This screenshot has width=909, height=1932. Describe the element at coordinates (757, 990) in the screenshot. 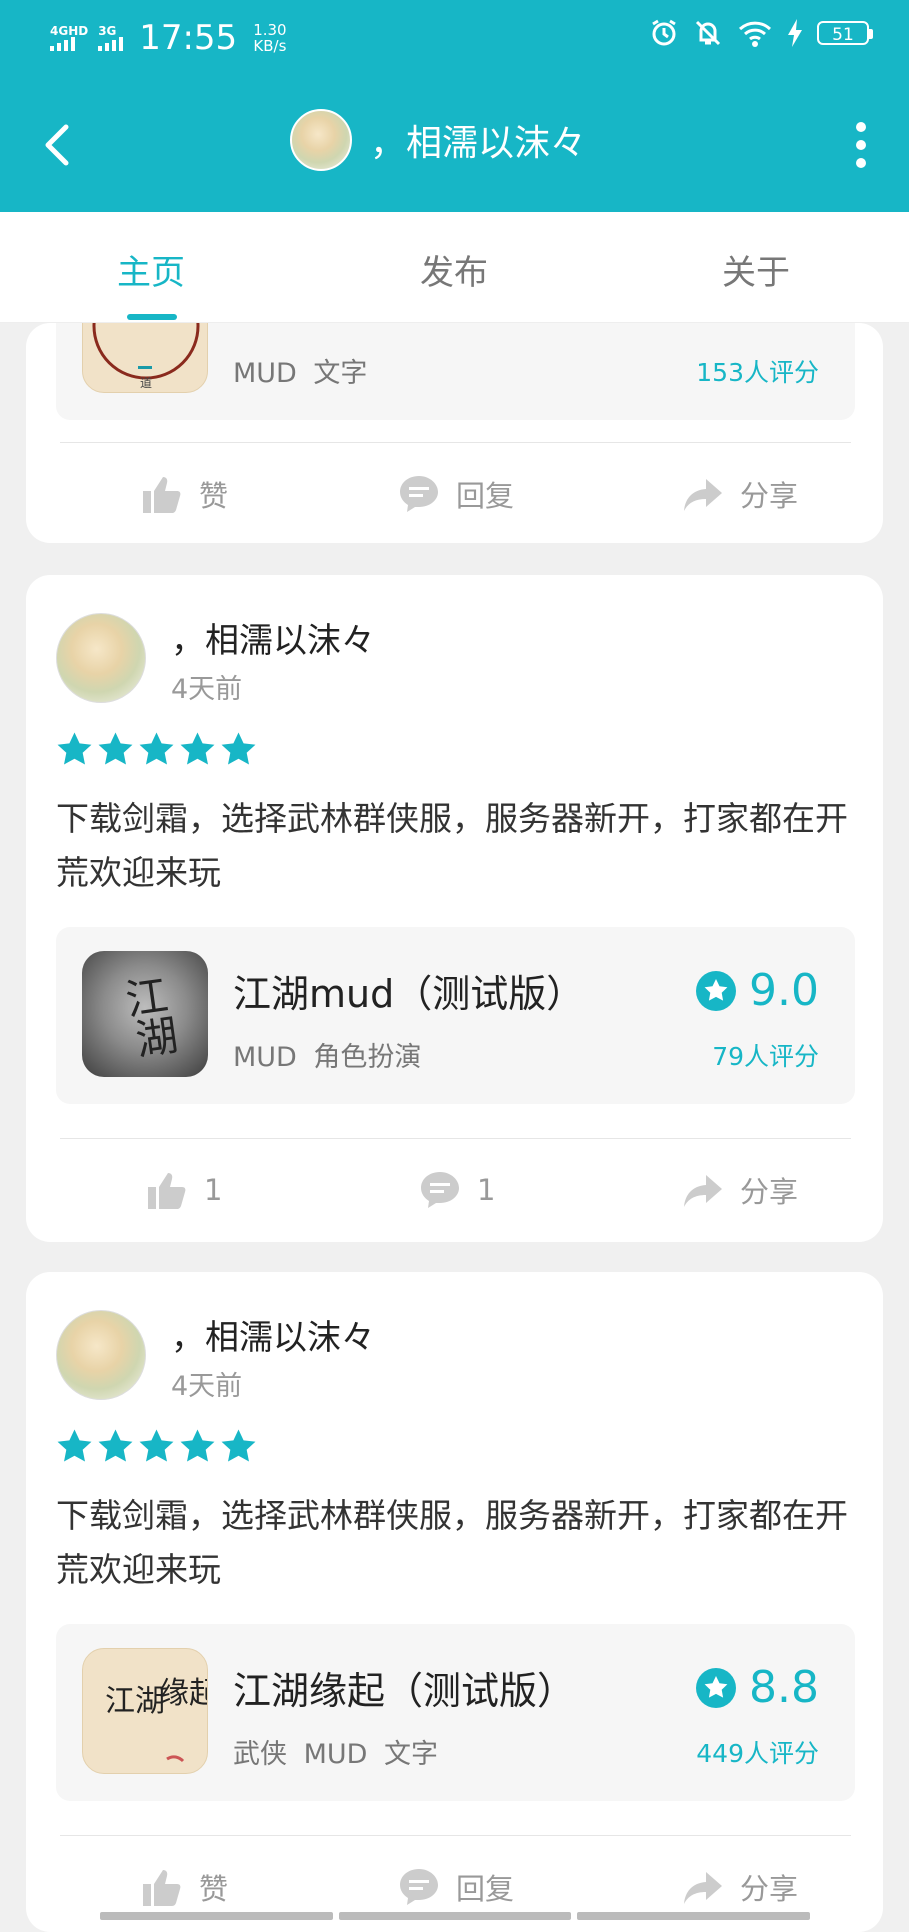

I see `app-score: 9.0` at that location.